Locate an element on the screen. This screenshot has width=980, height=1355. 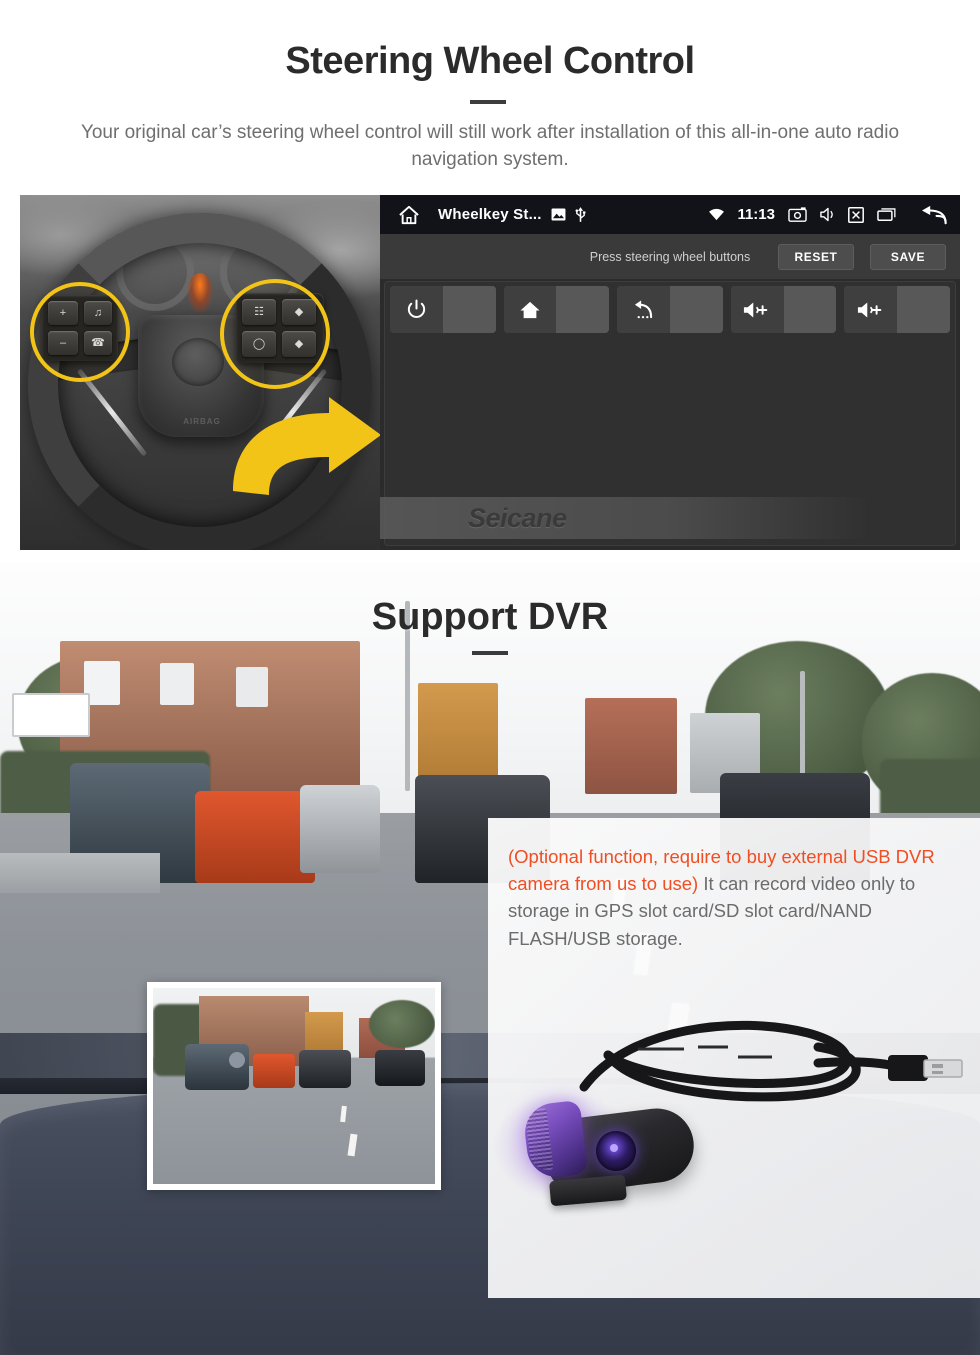
home-icon is located at coordinates (530, 309).